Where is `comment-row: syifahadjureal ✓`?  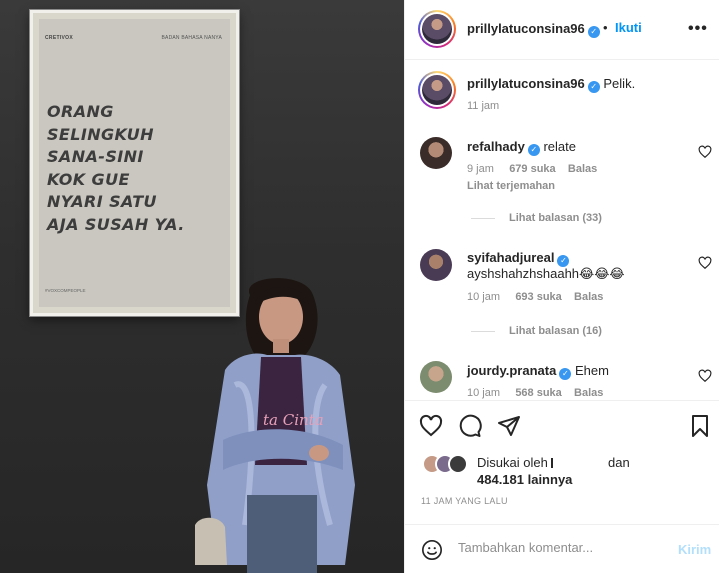 comment-row: syifahadjureal ✓ is located at coordinates (518, 258).